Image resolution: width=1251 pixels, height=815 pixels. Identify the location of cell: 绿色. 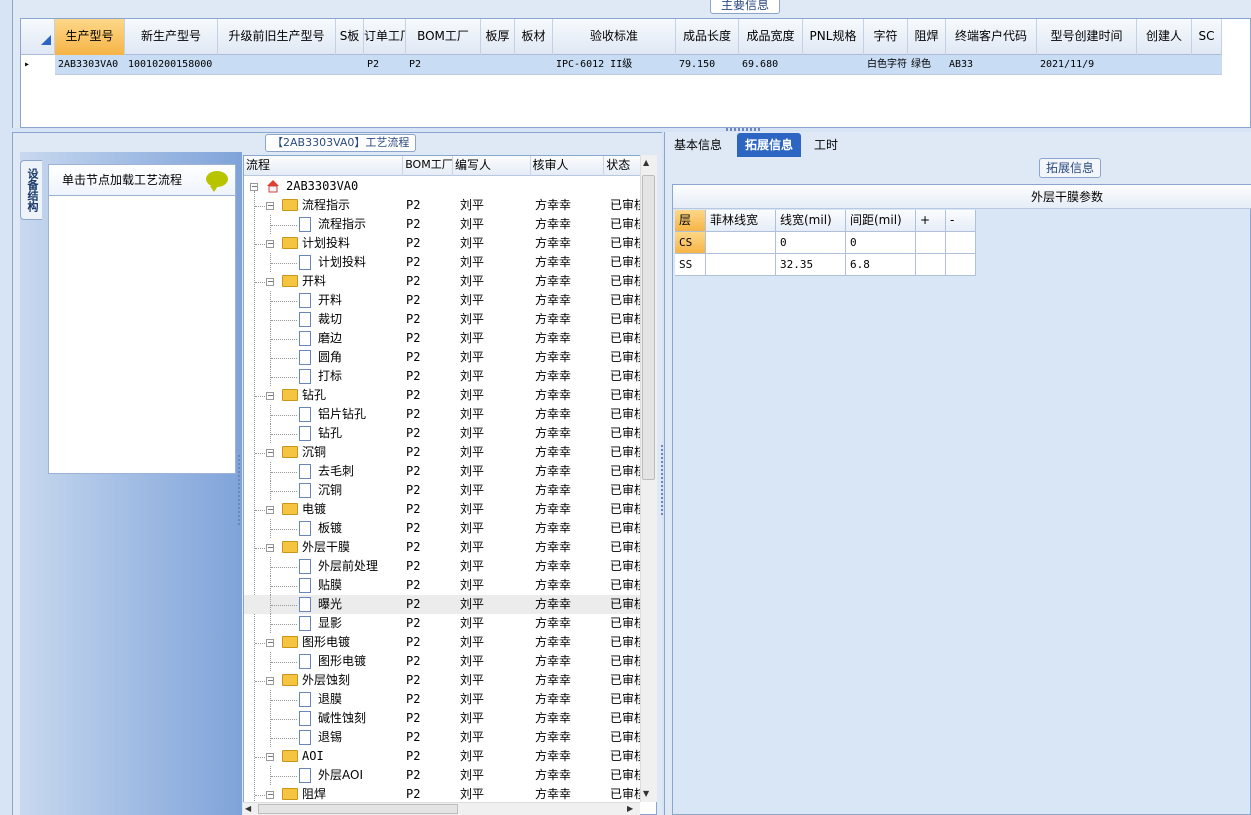
(927, 65).